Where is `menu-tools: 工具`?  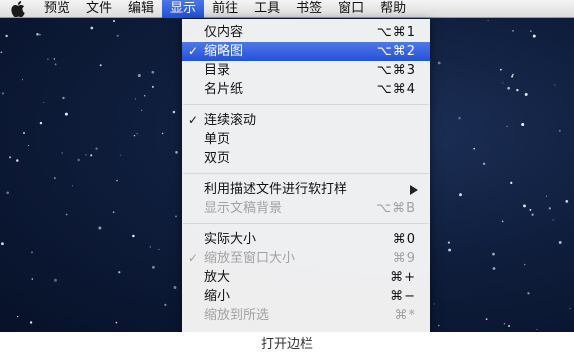 menu-tools: 工具 is located at coordinates (267, 9).